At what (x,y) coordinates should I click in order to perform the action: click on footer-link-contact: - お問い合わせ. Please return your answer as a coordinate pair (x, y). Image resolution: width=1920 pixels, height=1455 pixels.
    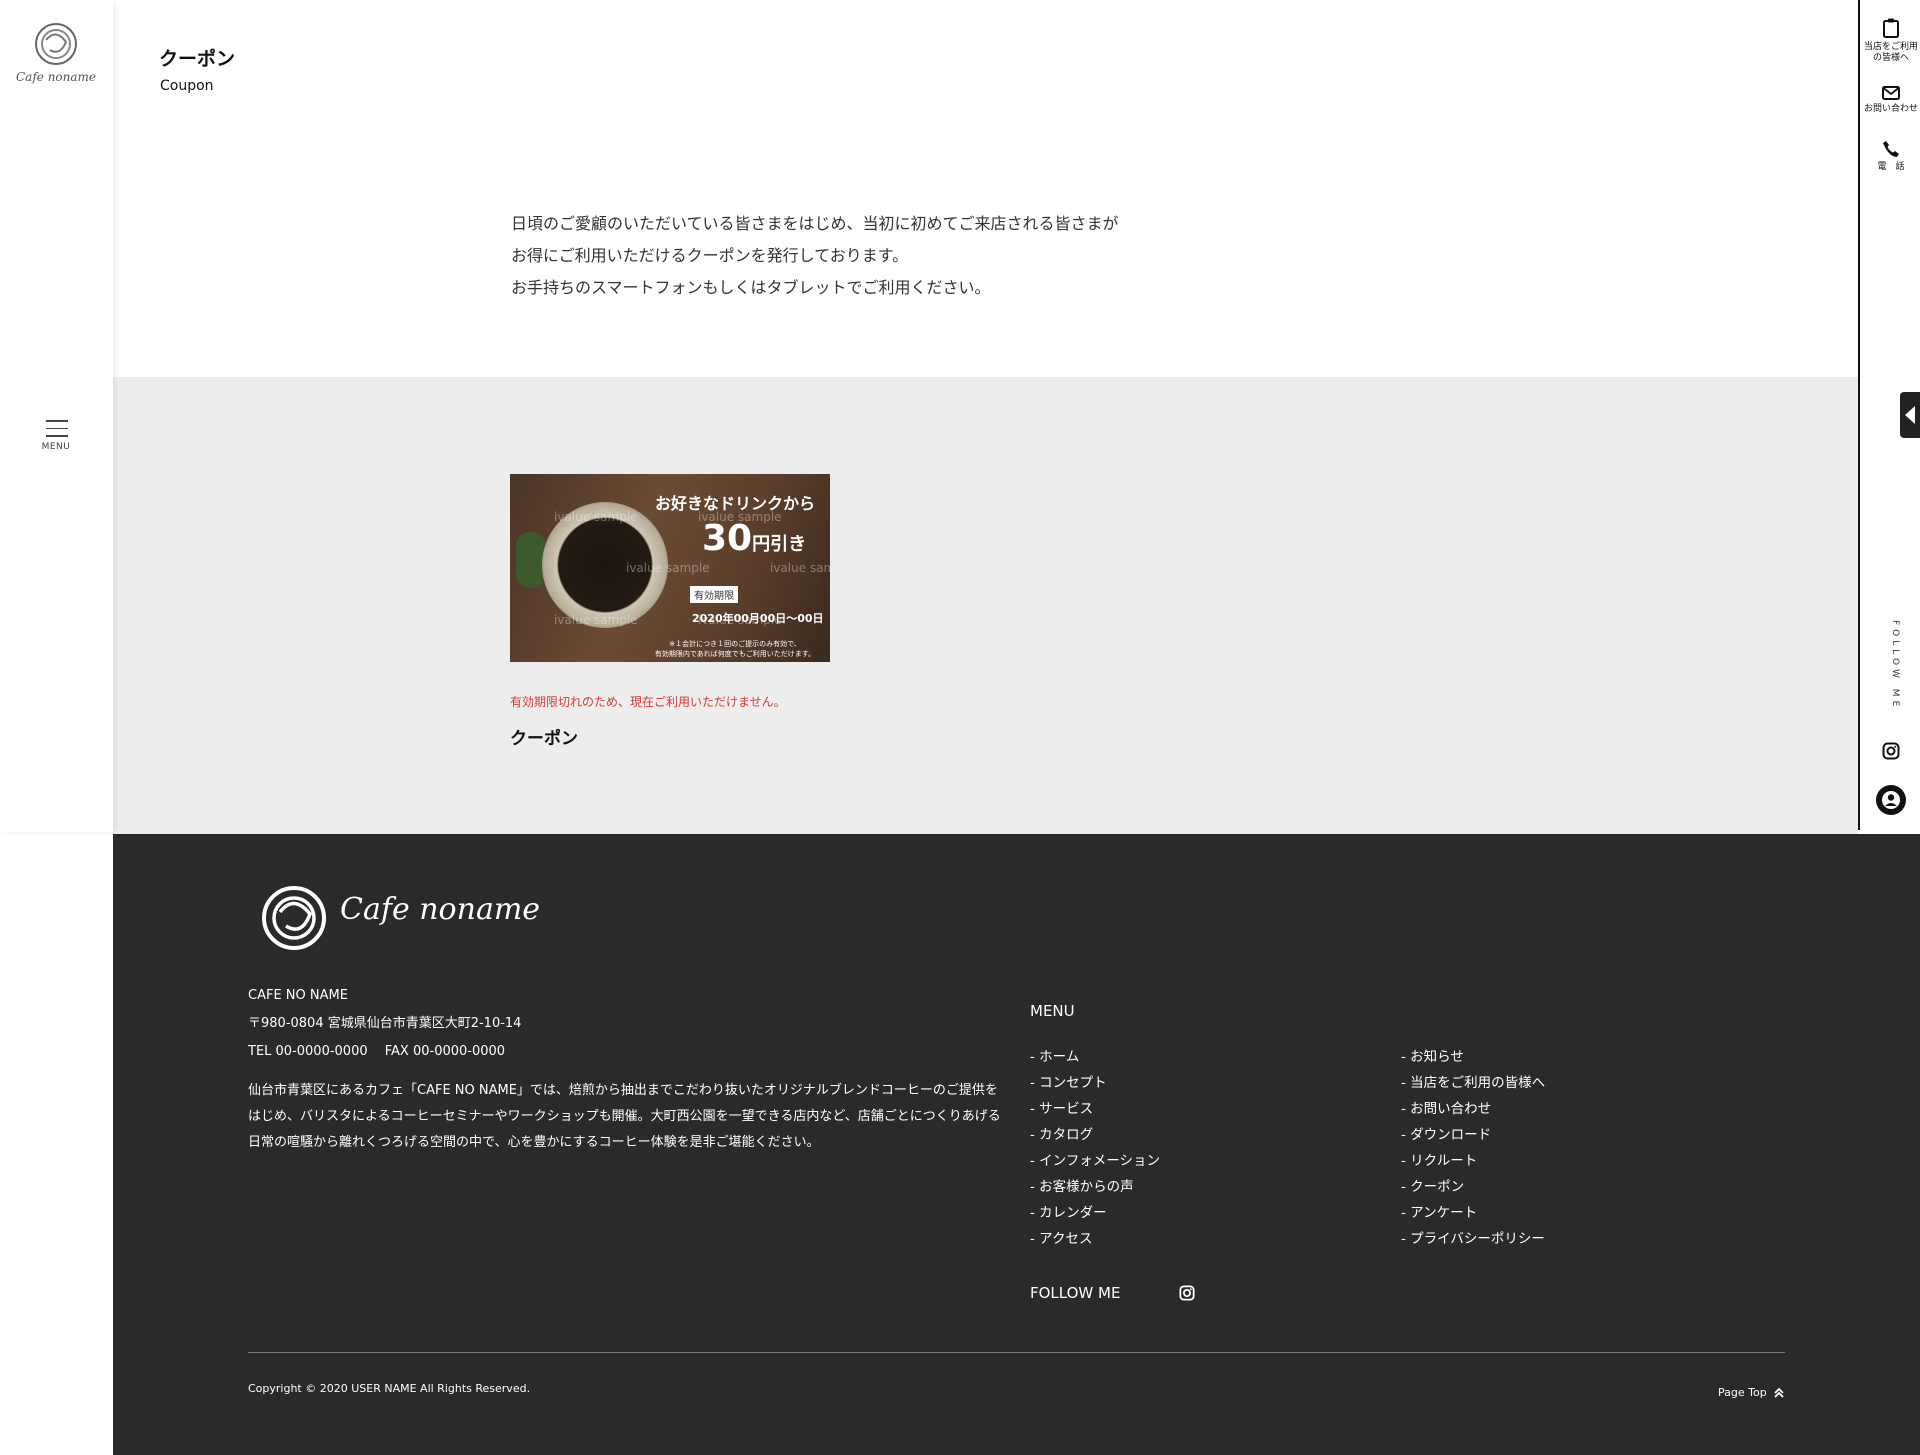
    Looking at the image, I should click on (1473, 1109).